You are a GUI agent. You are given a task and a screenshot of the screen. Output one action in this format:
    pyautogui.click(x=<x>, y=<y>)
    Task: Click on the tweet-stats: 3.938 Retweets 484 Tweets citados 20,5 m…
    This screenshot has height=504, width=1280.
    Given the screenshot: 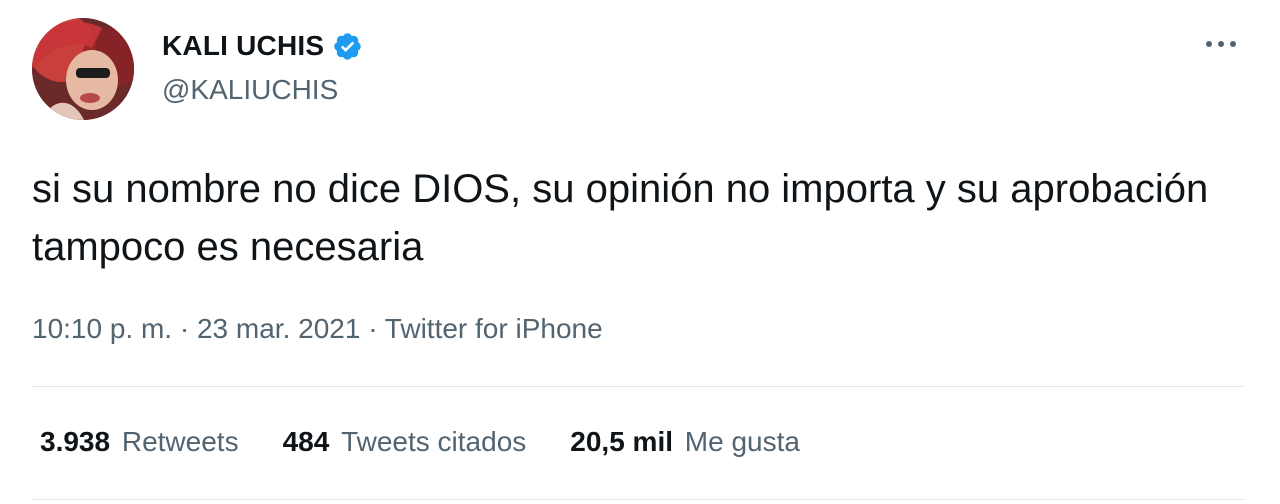 What is the action you would take?
    pyautogui.click(x=442, y=442)
    